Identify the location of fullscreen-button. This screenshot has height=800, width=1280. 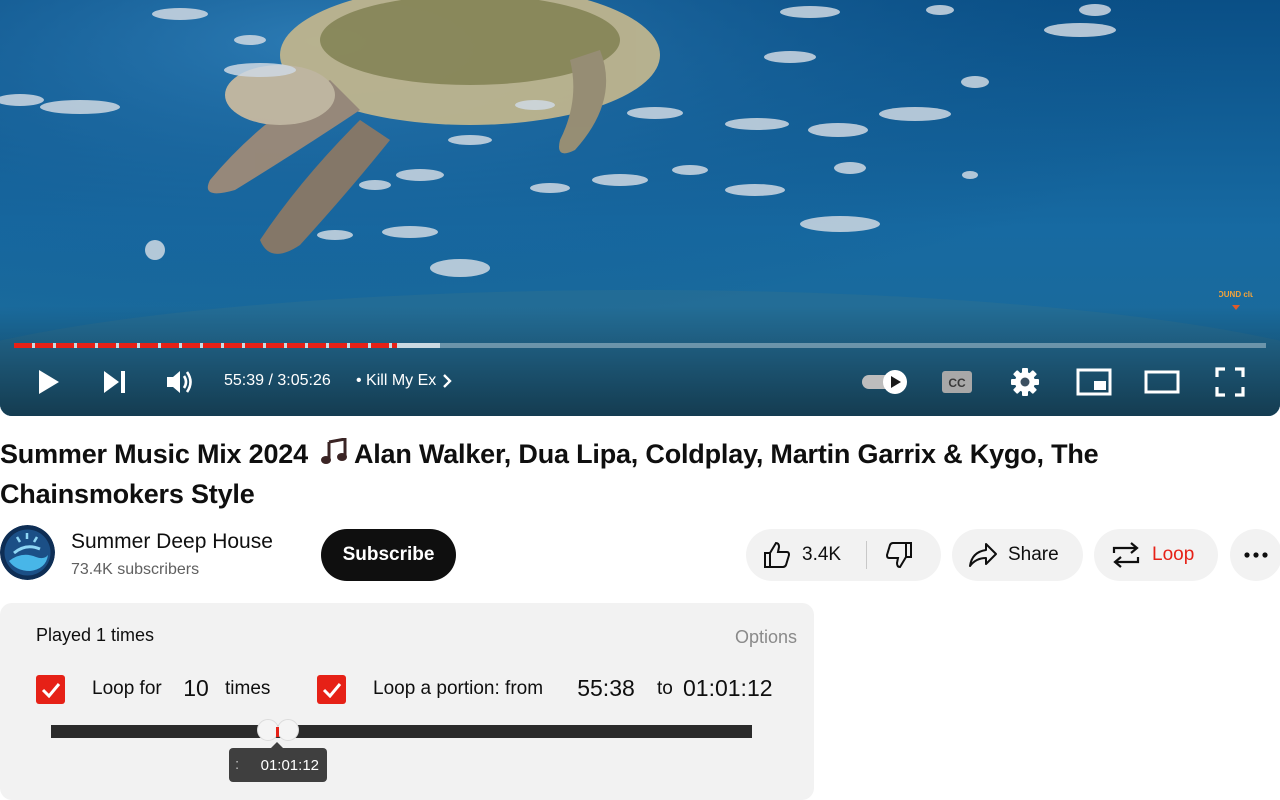
(1230, 382).